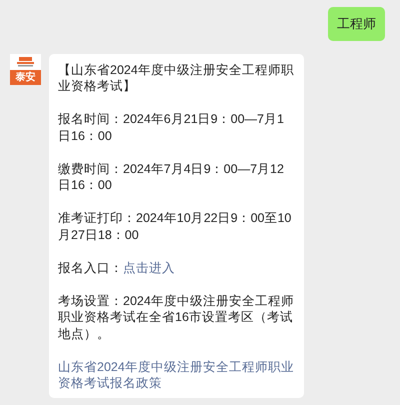 Image resolution: width=400 pixels, height=405 pixels. Describe the element at coordinates (25, 69) in the screenshot. I see `avatar-logo: 泰安` at that location.